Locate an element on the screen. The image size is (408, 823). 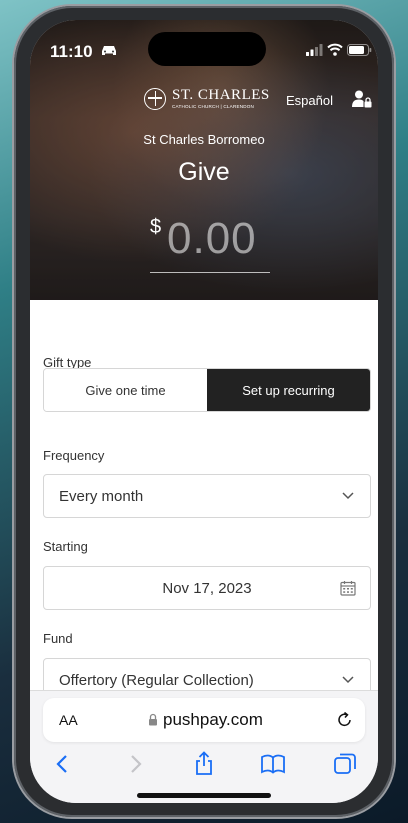
browser-bar: AA pushpay.com is located at coordinates (204, 746).